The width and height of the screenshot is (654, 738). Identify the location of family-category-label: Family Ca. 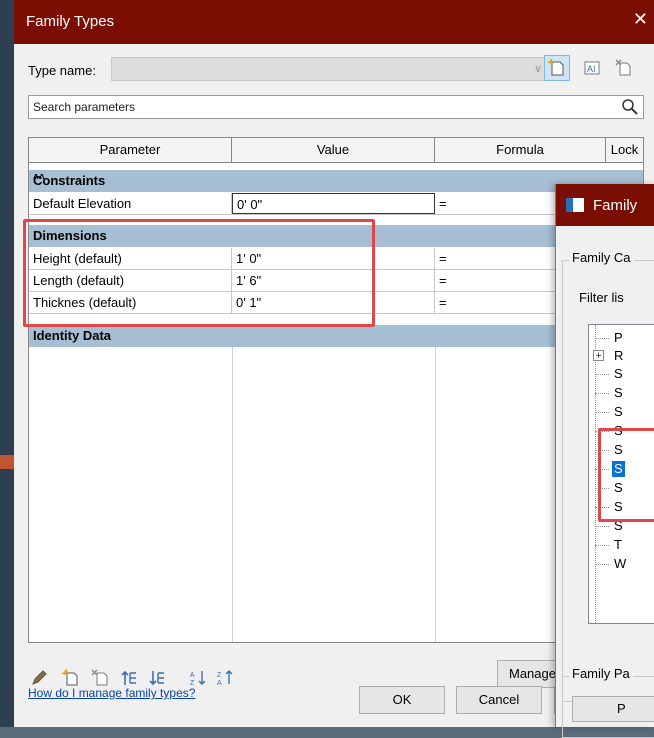
(601, 257).